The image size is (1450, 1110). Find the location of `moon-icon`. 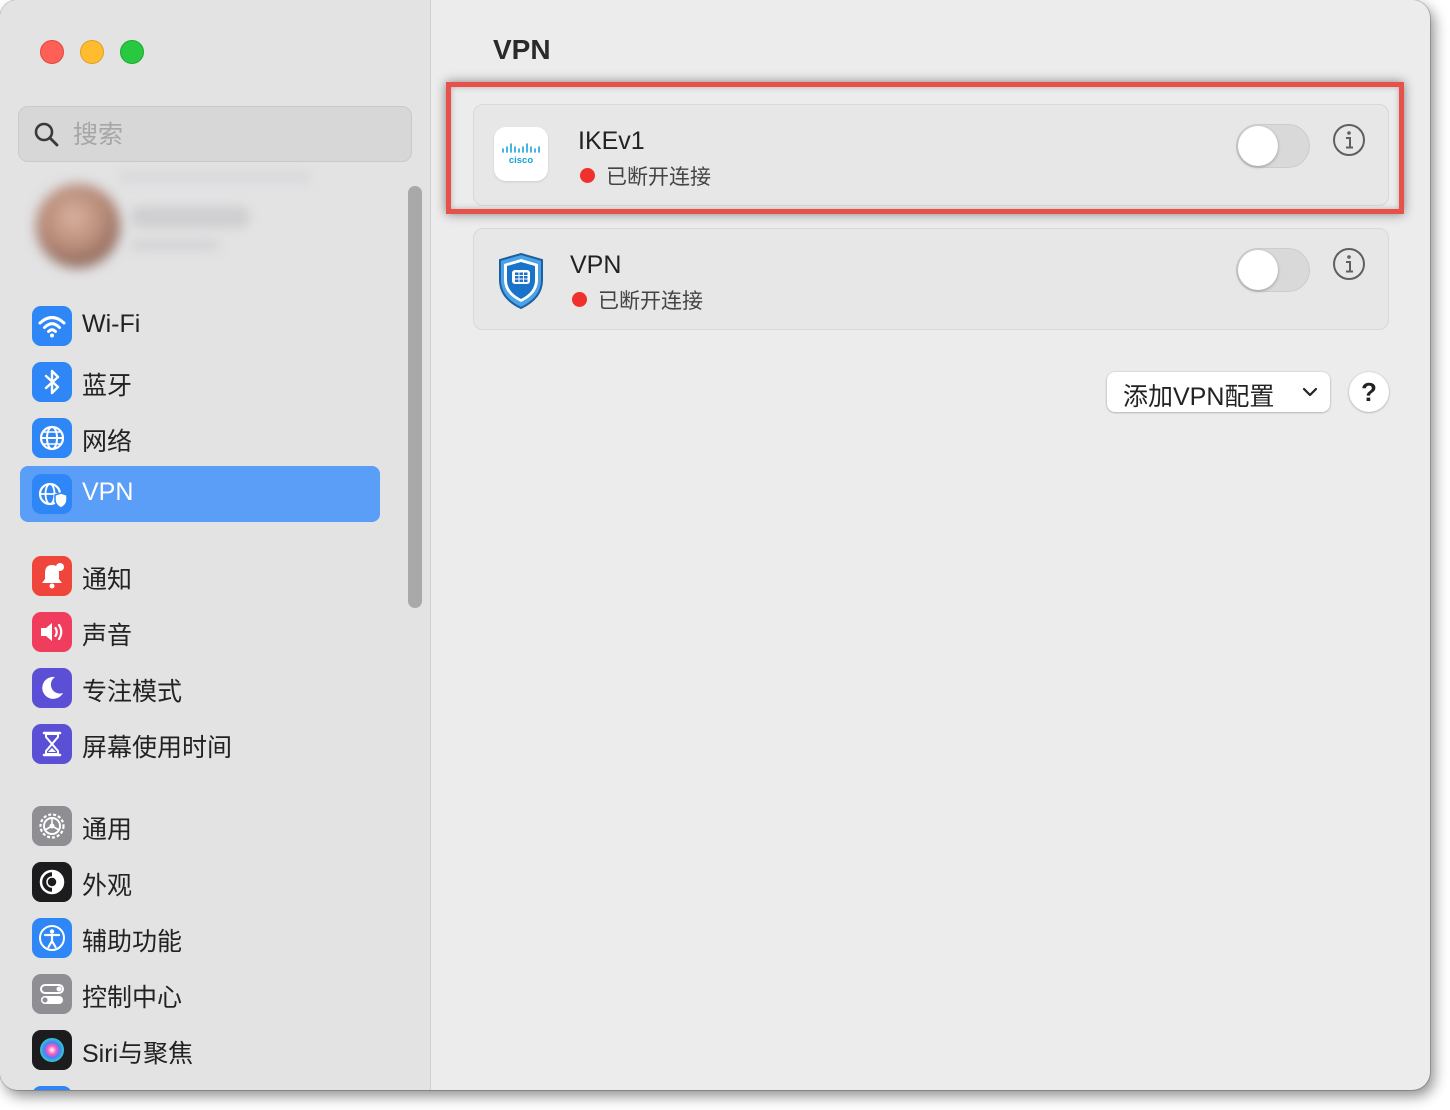

moon-icon is located at coordinates (52, 688).